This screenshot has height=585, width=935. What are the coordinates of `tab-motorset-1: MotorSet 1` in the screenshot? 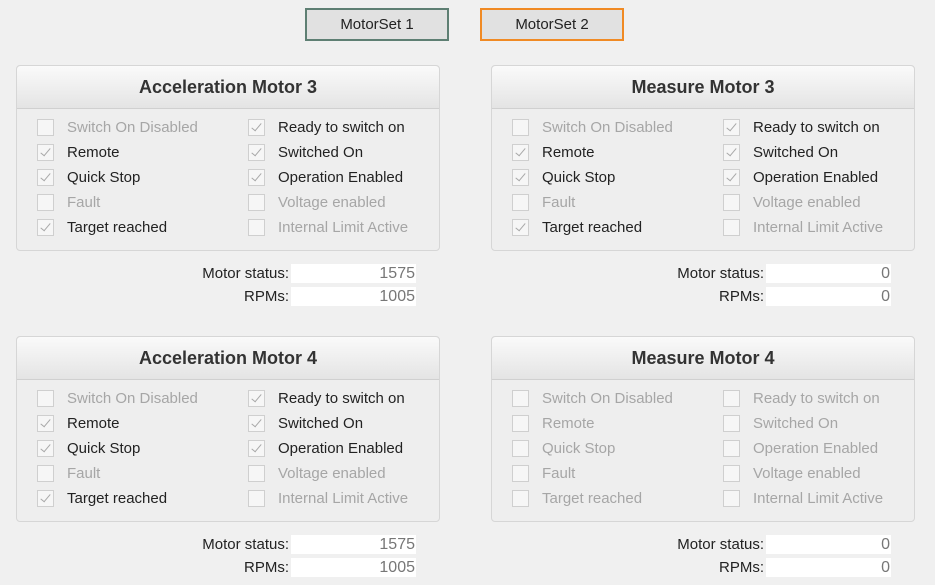 It's located at (377, 24).